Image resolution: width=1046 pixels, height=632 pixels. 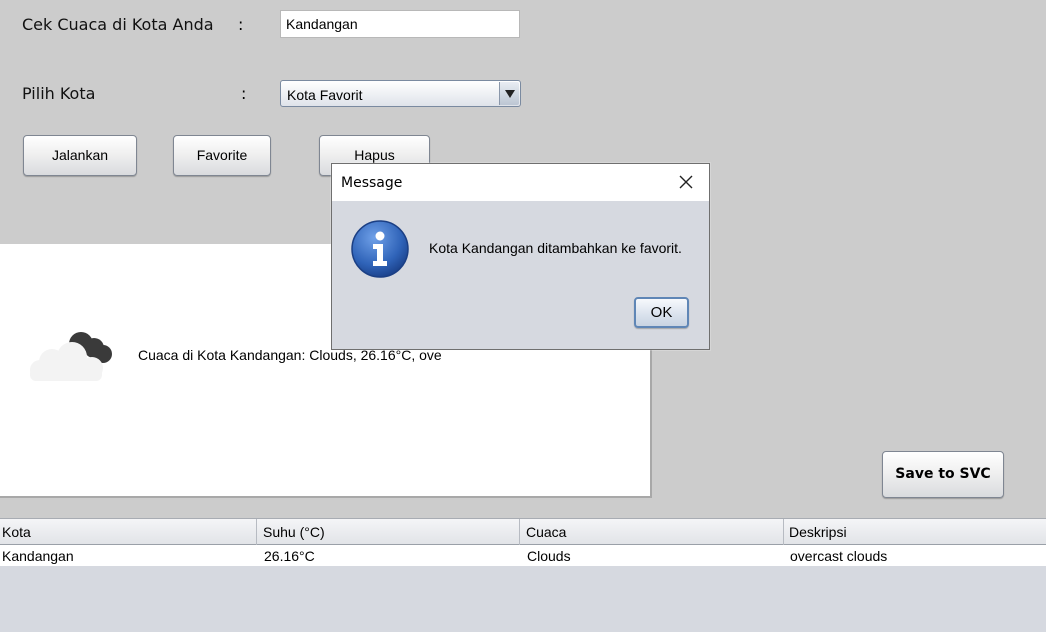 What do you see at coordinates (686, 182) in the screenshot?
I see `close-icon` at bounding box center [686, 182].